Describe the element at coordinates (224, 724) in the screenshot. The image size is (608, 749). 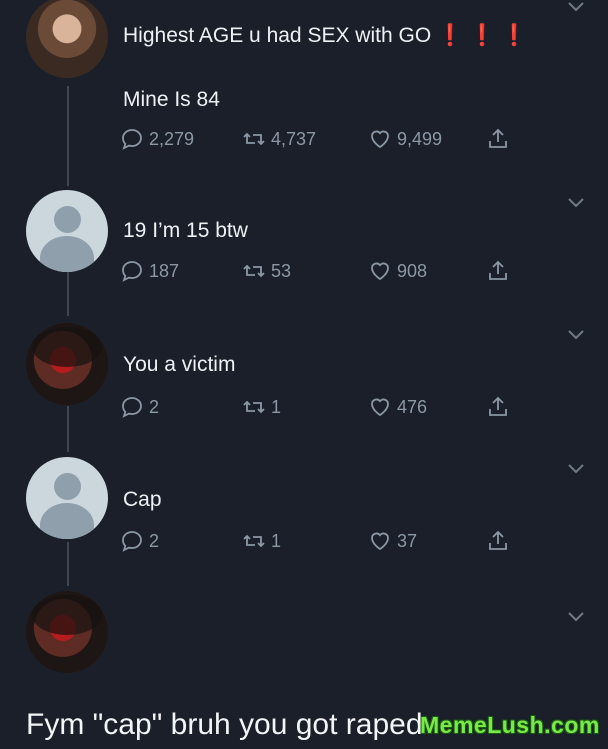
I see `meme-caption: Fym "cap" bruh you got raped` at that location.